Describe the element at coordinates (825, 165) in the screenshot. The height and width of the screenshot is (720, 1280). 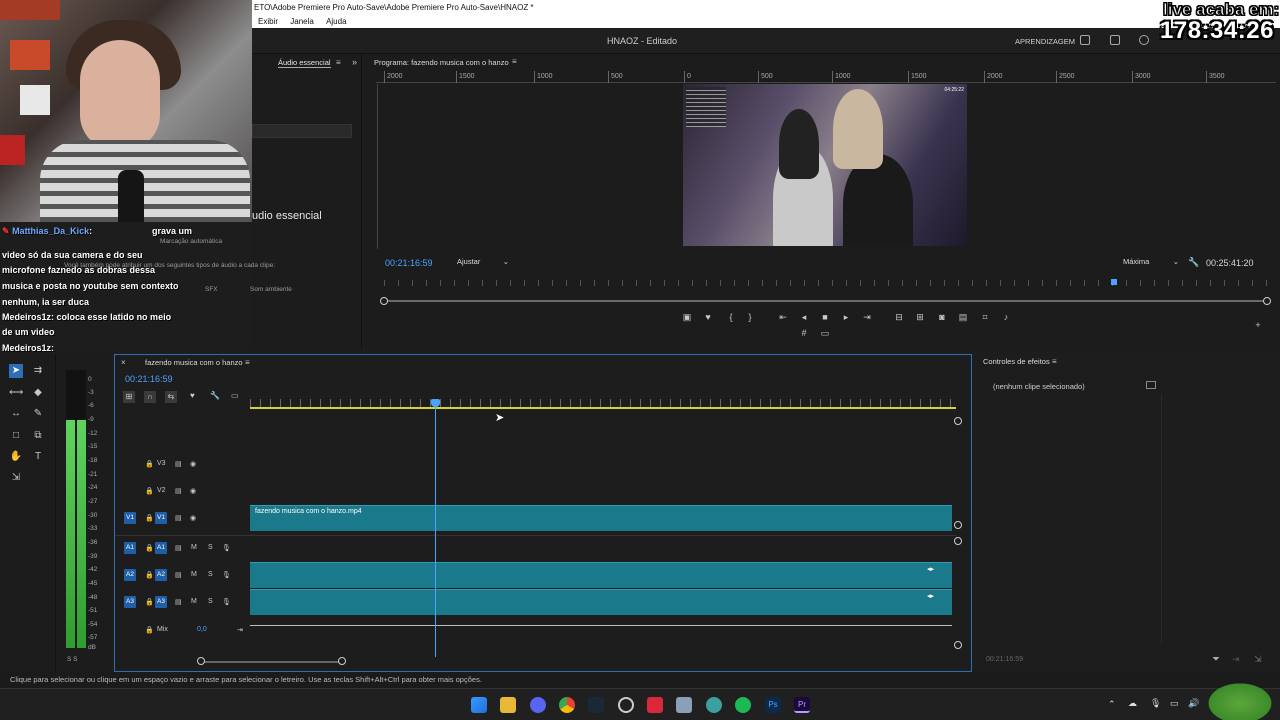
I see `program-video-frame: 04:25:22` at that location.